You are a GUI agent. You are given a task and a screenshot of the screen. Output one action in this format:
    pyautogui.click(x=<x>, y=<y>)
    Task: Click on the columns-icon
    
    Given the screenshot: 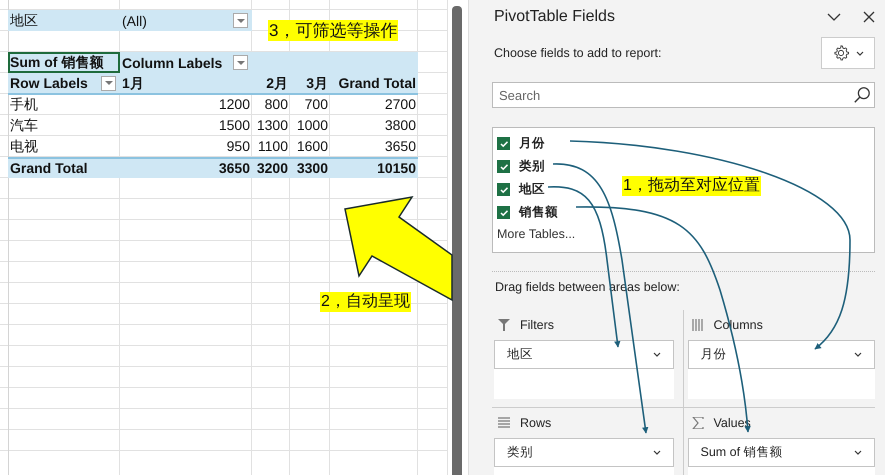 What is the action you would take?
    pyautogui.click(x=698, y=325)
    